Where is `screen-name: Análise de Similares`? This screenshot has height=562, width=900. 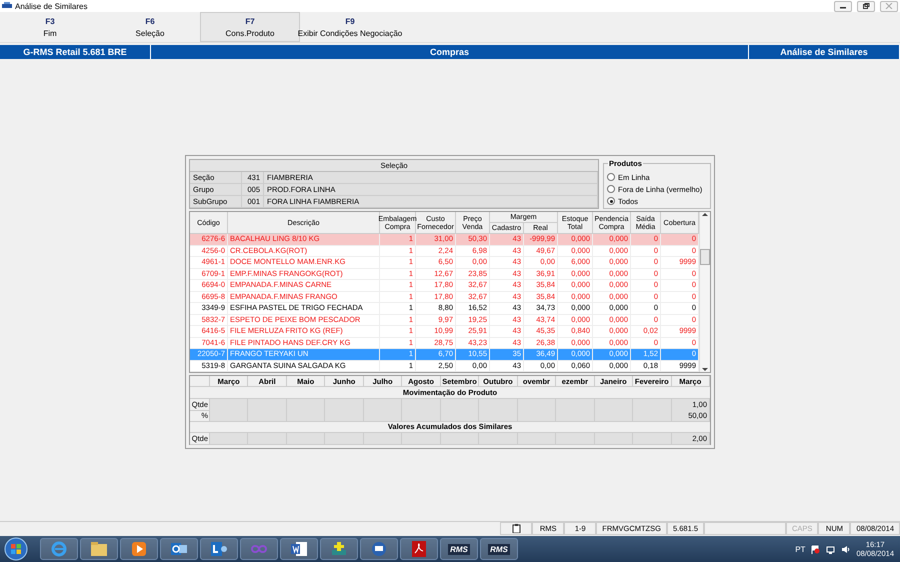 screen-name: Análise de Similares is located at coordinates (824, 52).